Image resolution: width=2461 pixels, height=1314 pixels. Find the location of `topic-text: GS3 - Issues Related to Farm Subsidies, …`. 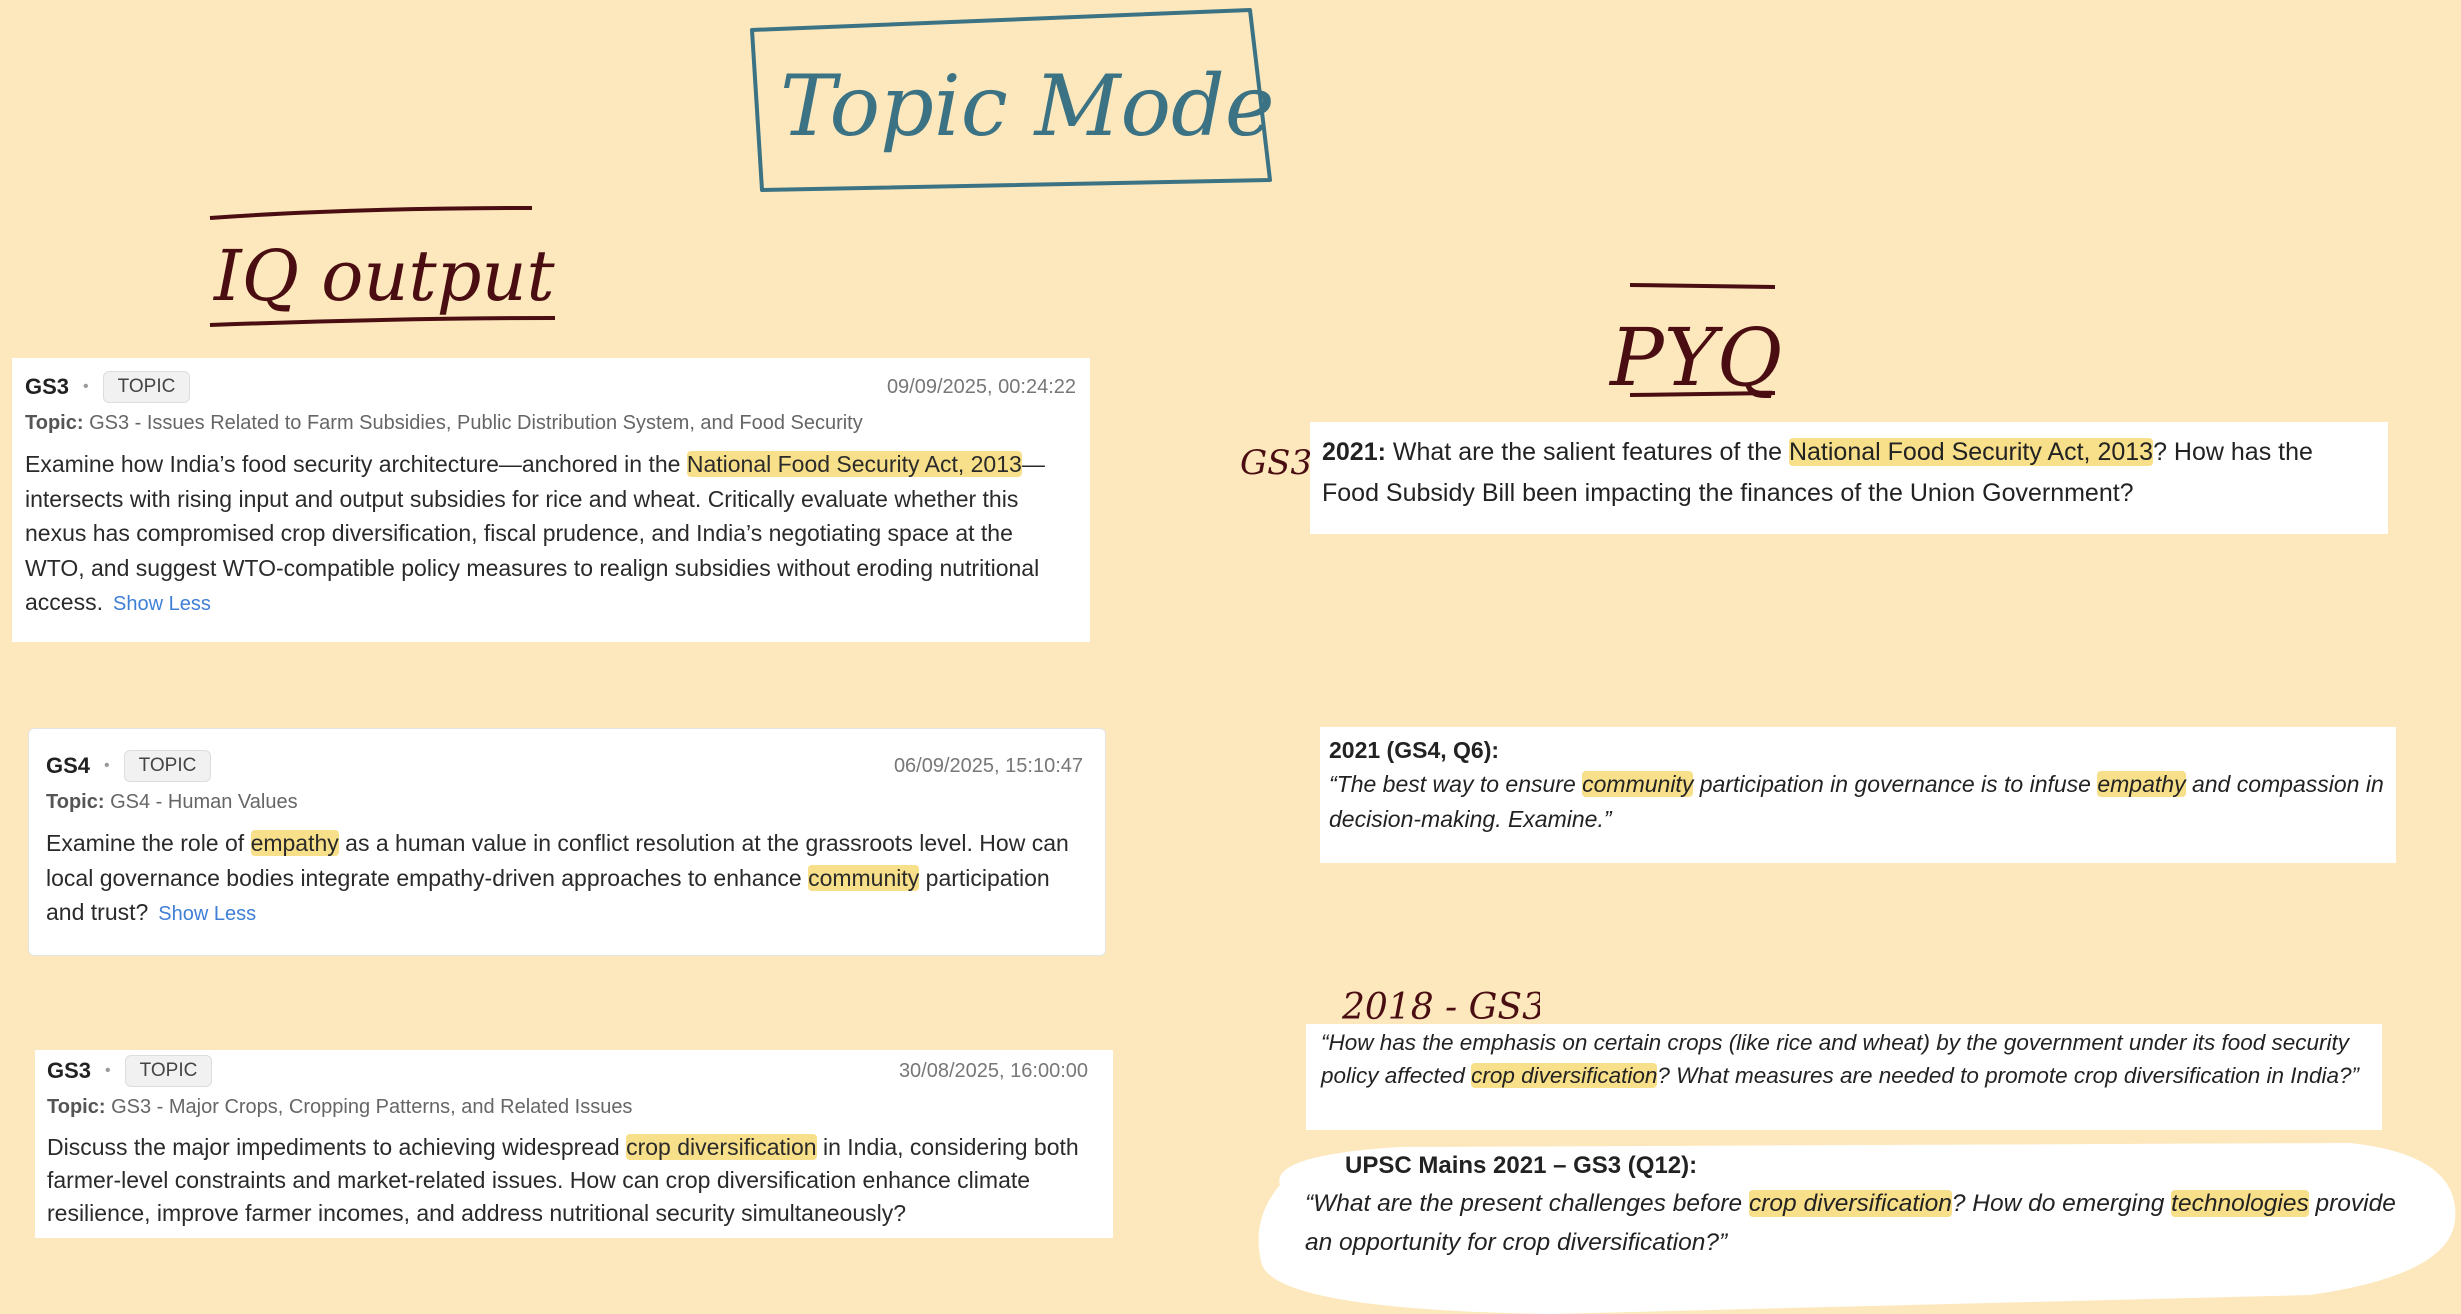

topic-text: GS3 - Issues Related to Farm Subsidies, … is located at coordinates (476, 423).